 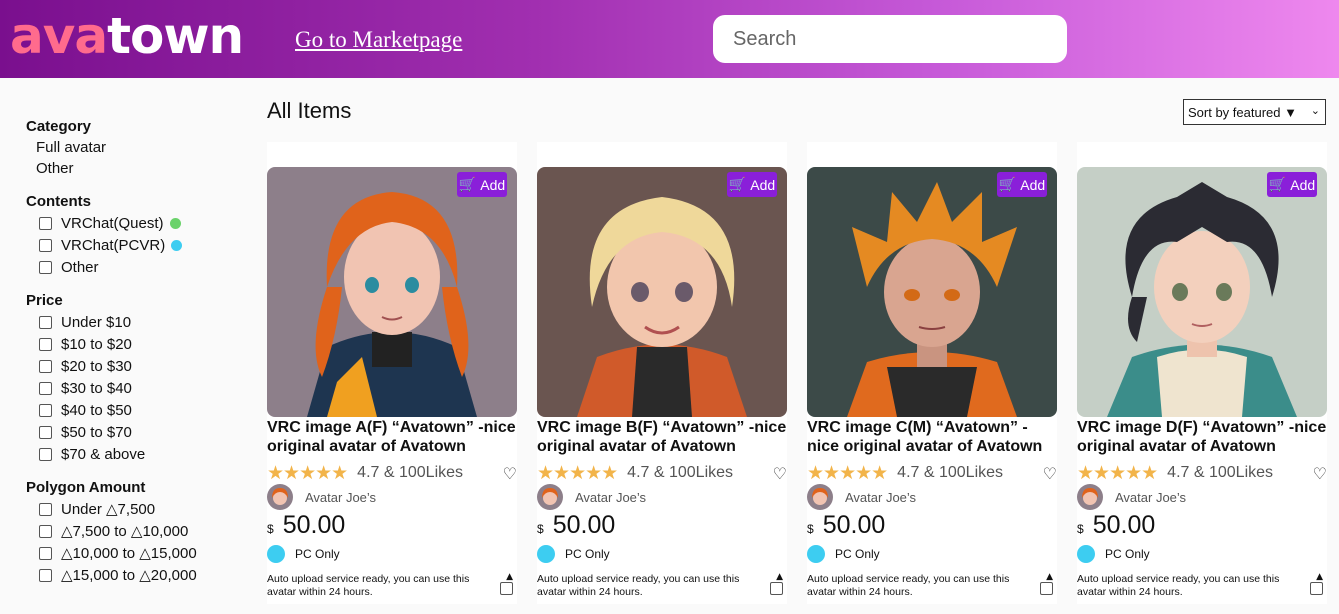 I want to click on price-label: Under $10, so click(x=96, y=322).